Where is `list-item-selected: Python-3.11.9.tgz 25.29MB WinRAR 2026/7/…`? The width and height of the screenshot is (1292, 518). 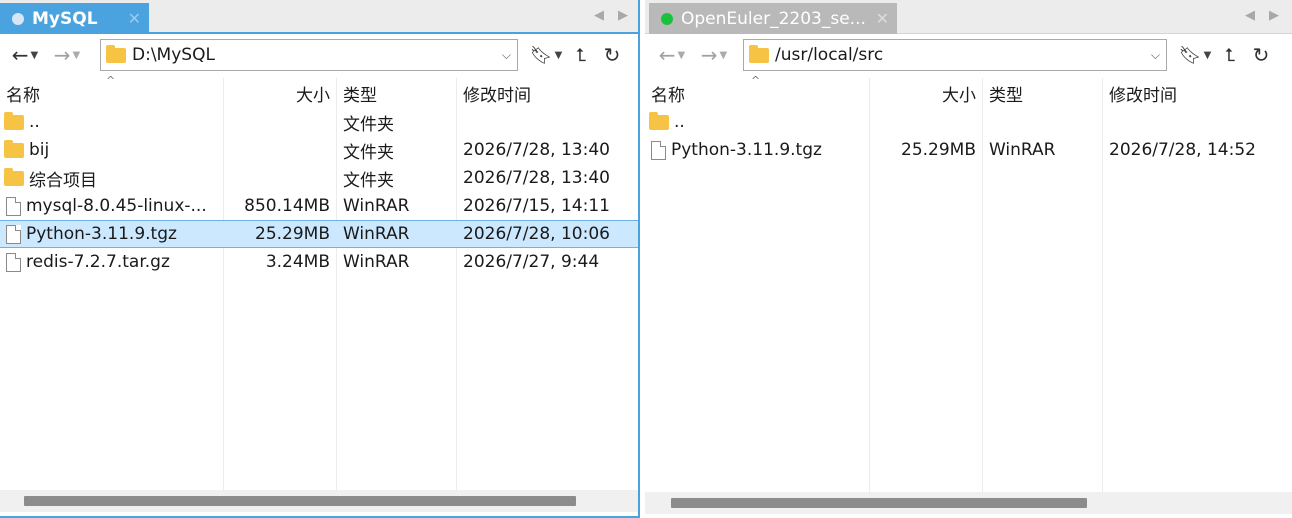 list-item-selected: Python-3.11.9.tgz 25.29MB WinRAR 2026/7/… is located at coordinates (319, 234).